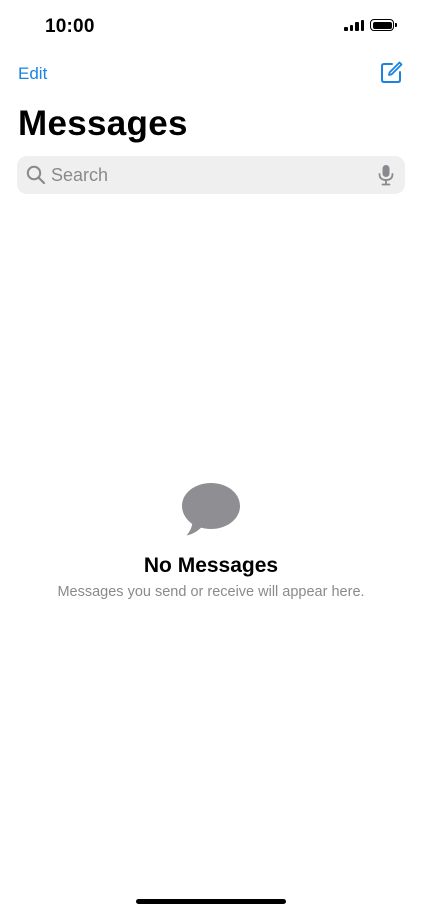 The height and width of the screenshot is (913, 422). Describe the element at coordinates (103, 123) in the screenshot. I see `page-title: Messages` at that location.